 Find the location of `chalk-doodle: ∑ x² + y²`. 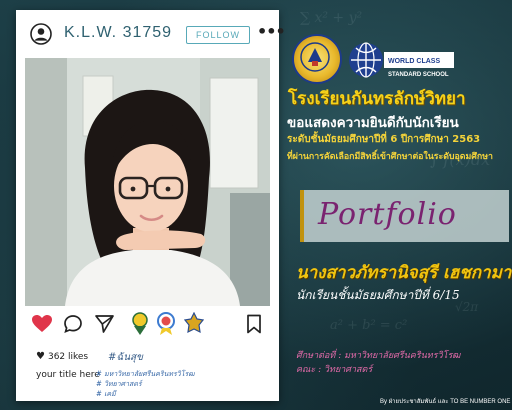

chalk-doodle: ∑ x² + y² is located at coordinates (331, 18).